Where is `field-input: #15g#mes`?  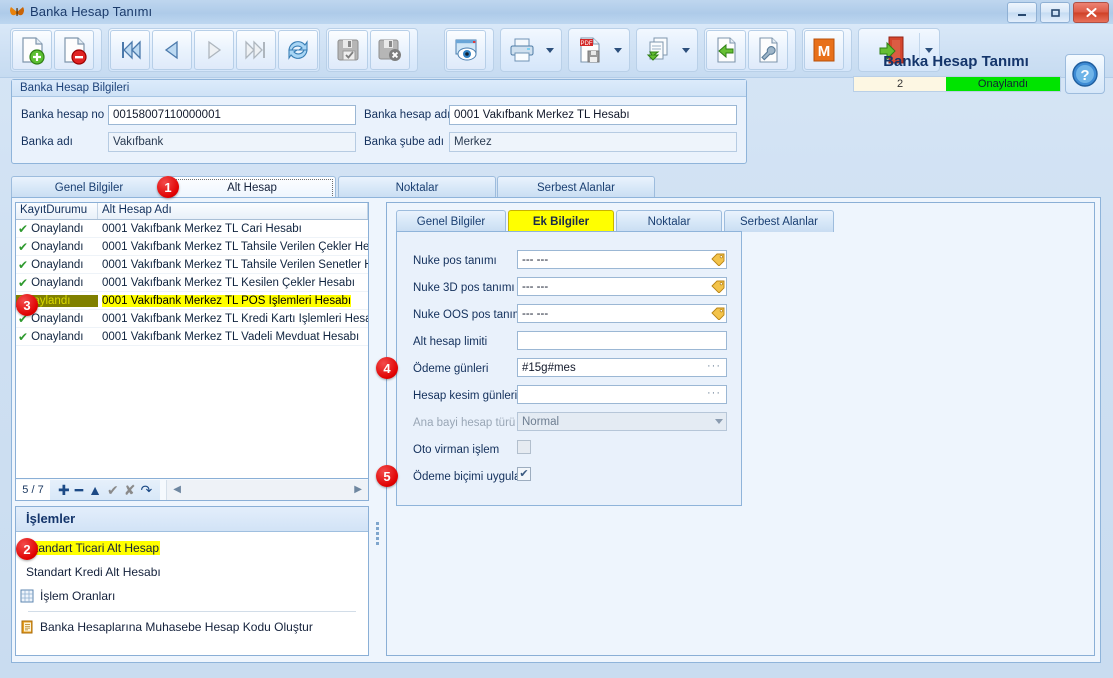 field-input: #15g#mes is located at coordinates (622, 367).